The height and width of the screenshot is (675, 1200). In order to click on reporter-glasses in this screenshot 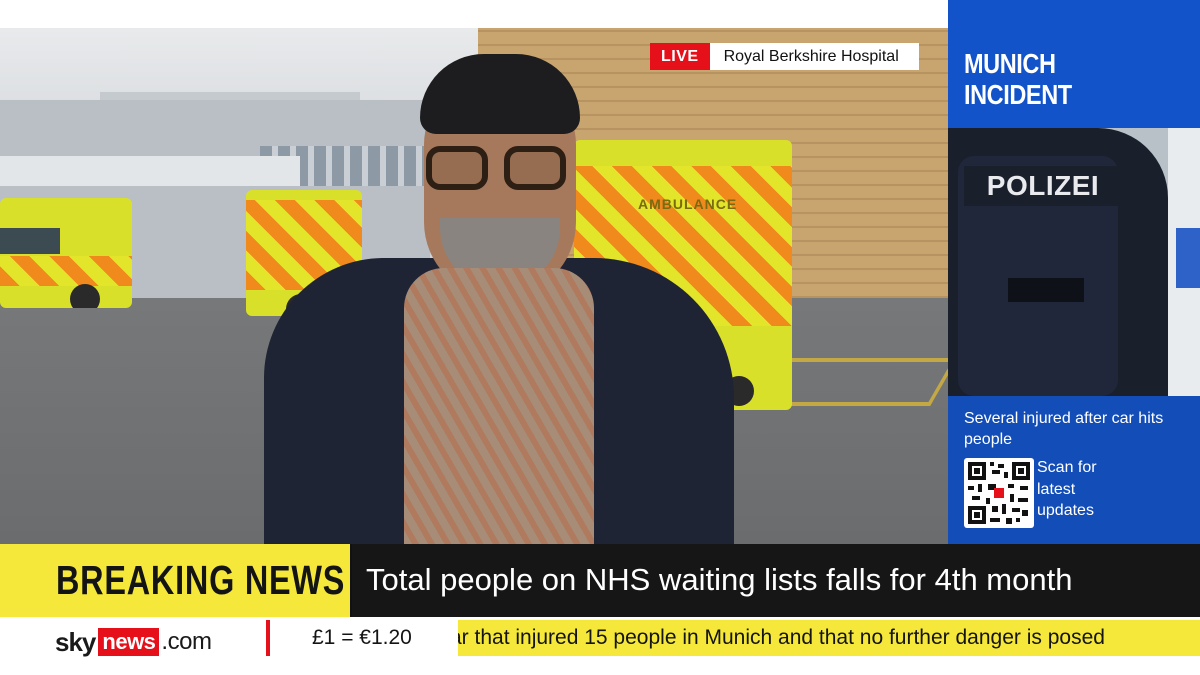, I will do `click(497, 169)`.